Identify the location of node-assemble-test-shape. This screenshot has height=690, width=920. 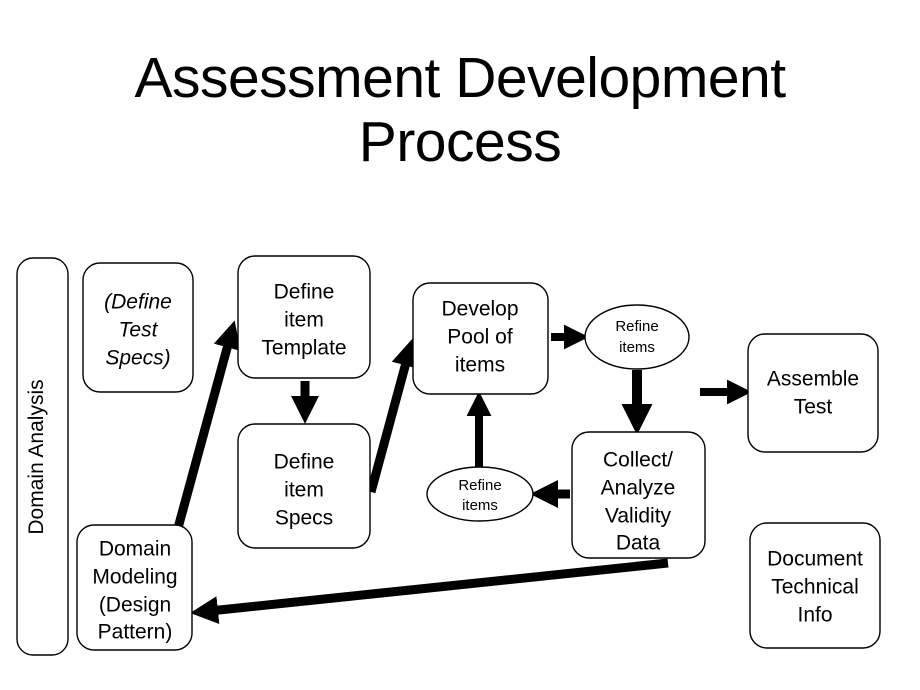
(813, 393).